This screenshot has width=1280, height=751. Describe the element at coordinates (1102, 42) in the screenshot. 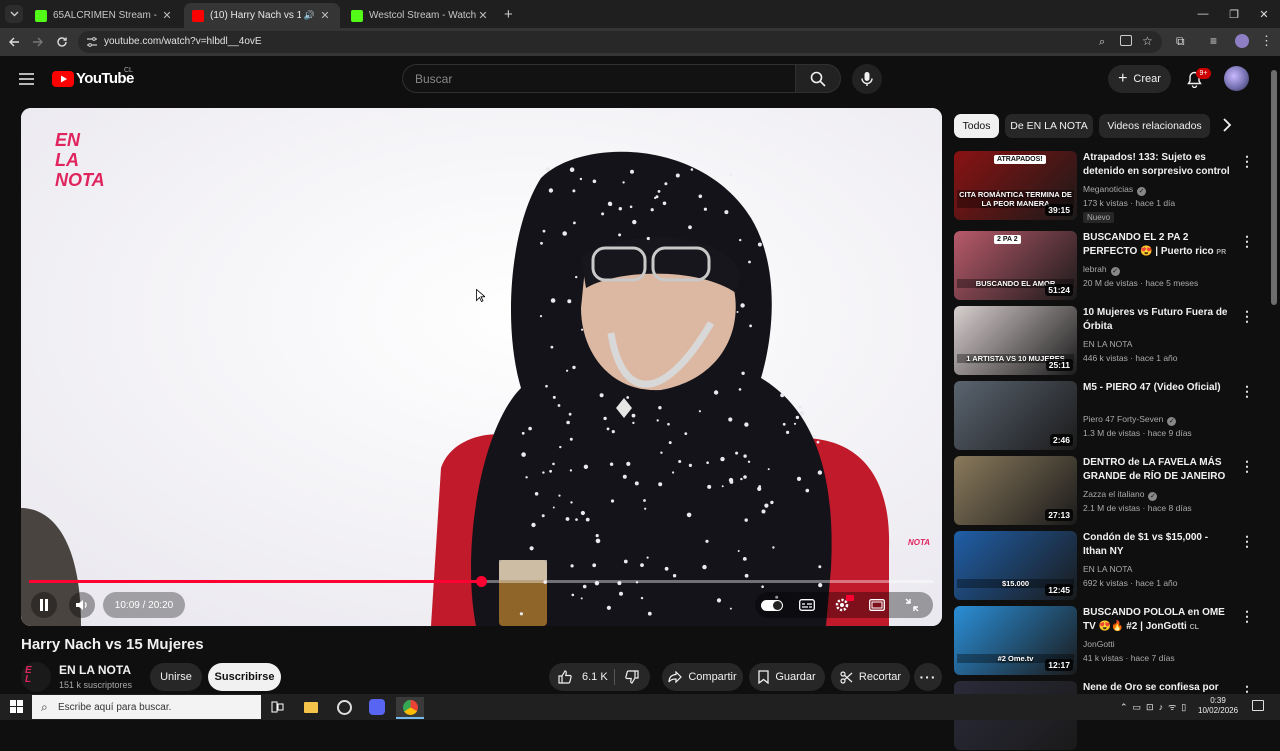

I see `zoom-icon: ⌕` at that location.